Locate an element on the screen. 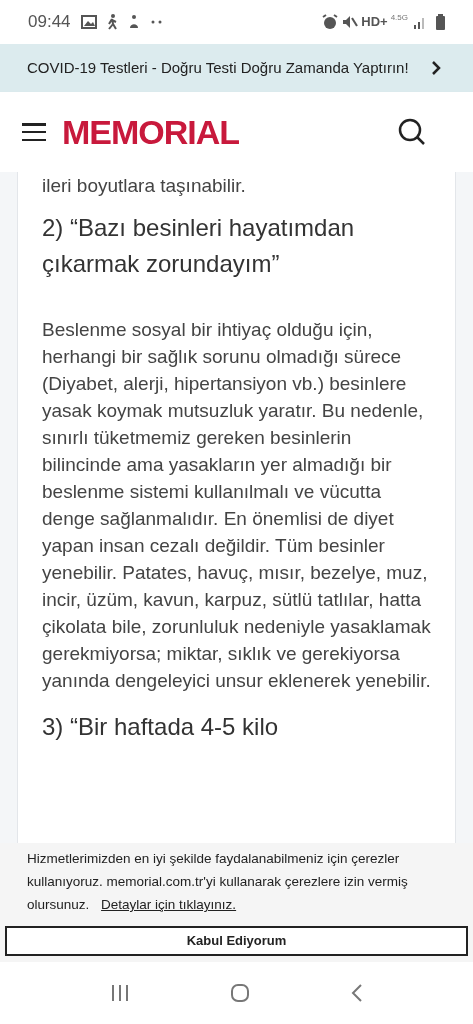 The width and height of the screenshot is (473, 1024). search-button is located at coordinates (412, 132).